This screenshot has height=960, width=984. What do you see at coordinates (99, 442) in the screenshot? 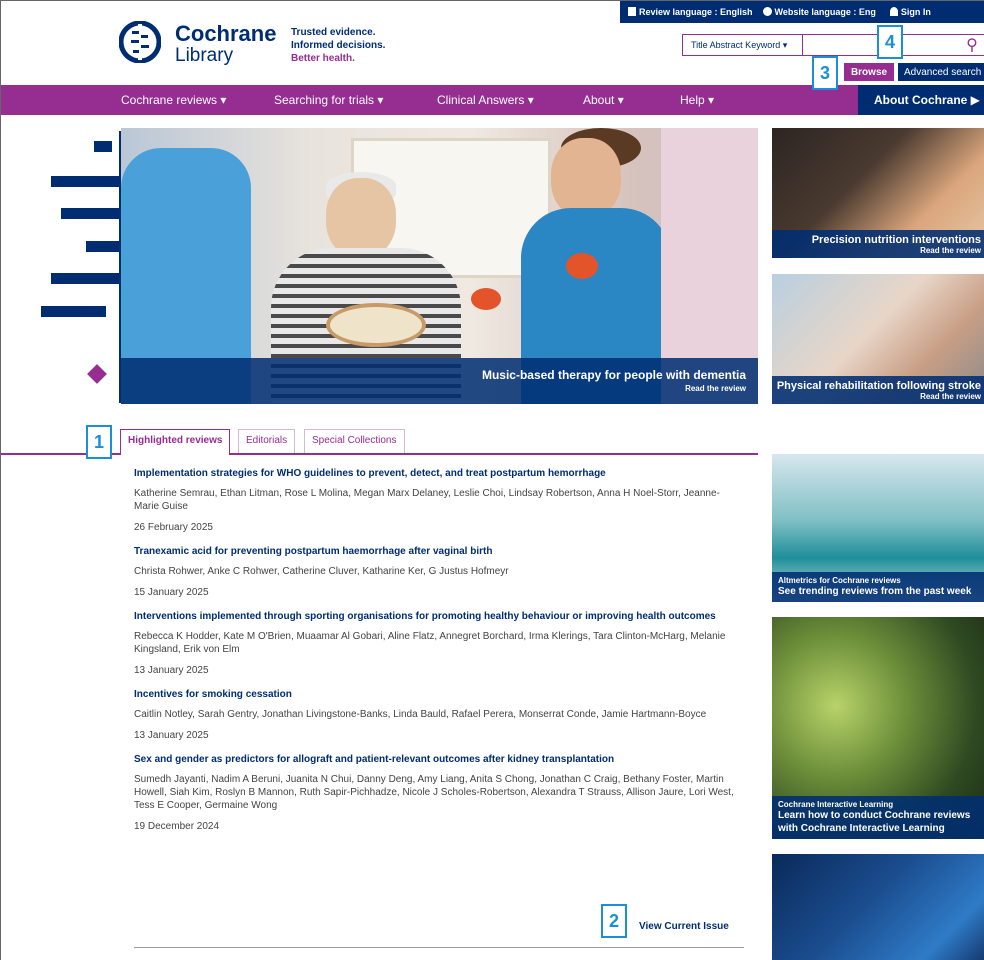
I see `annotation-marker: 1` at bounding box center [99, 442].